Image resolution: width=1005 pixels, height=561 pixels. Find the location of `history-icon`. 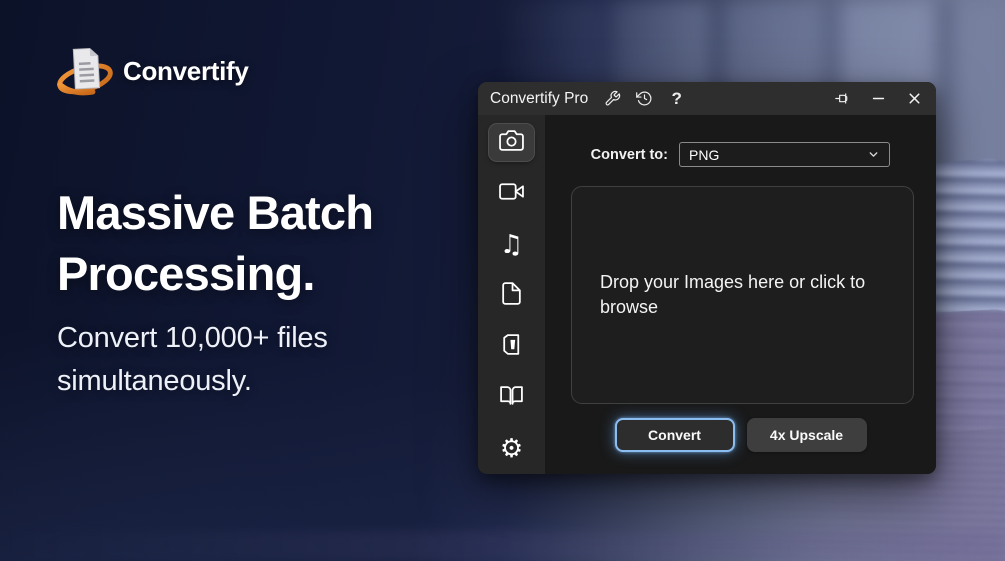

history-icon is located at coordinates (644, 98).